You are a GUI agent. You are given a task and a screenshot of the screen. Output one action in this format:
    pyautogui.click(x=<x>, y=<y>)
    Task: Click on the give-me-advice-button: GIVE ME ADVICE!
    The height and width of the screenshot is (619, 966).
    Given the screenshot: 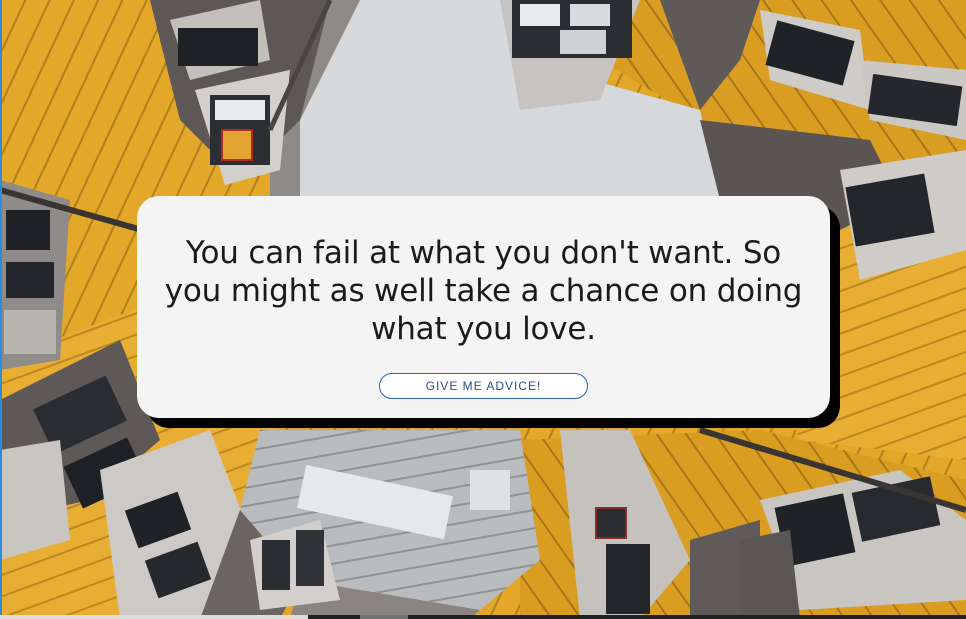 What is the action you would take?
    pyautogui.click(x=483, y=386)
    